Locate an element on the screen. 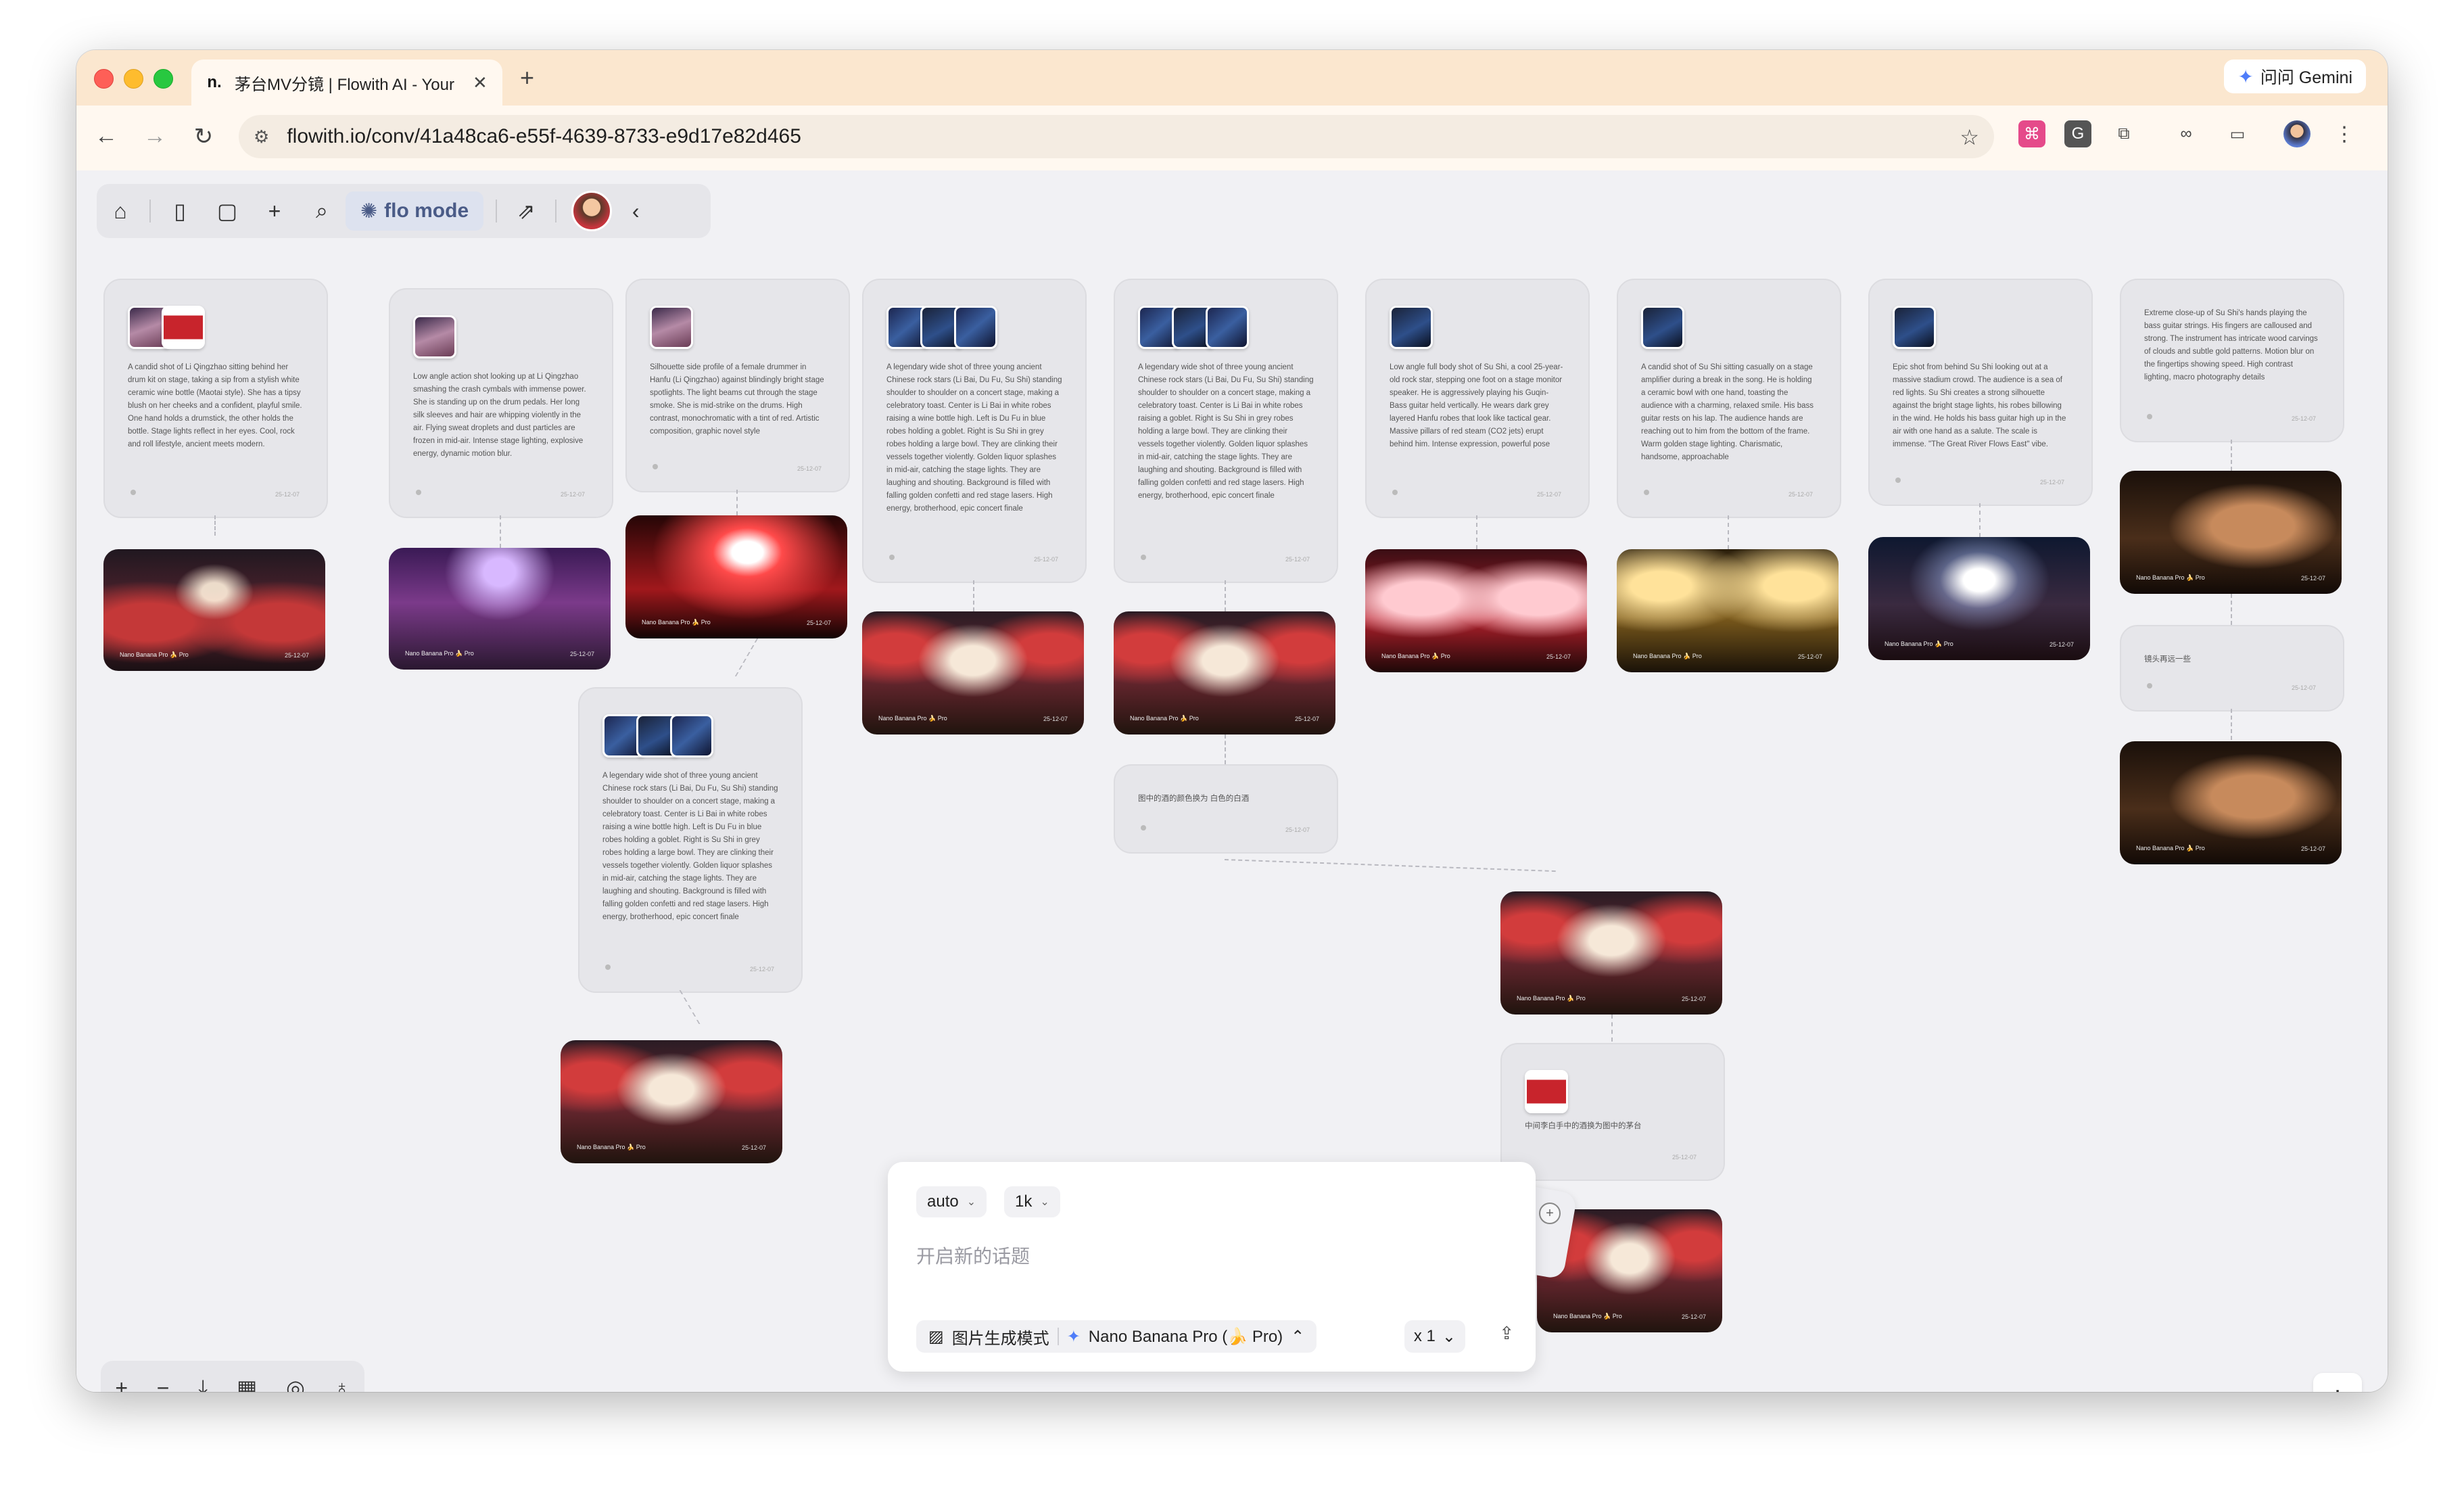  lightbulb-icon: ♁ is located at coordinates (342, 1384).